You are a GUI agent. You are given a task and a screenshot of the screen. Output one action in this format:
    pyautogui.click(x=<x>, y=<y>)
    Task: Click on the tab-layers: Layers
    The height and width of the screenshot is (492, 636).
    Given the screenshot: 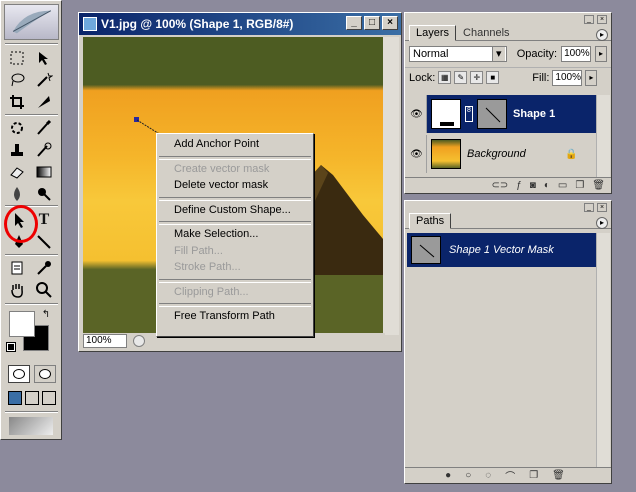 What is the action you would take?
    pyautogui.click(x=433, y=33)
    